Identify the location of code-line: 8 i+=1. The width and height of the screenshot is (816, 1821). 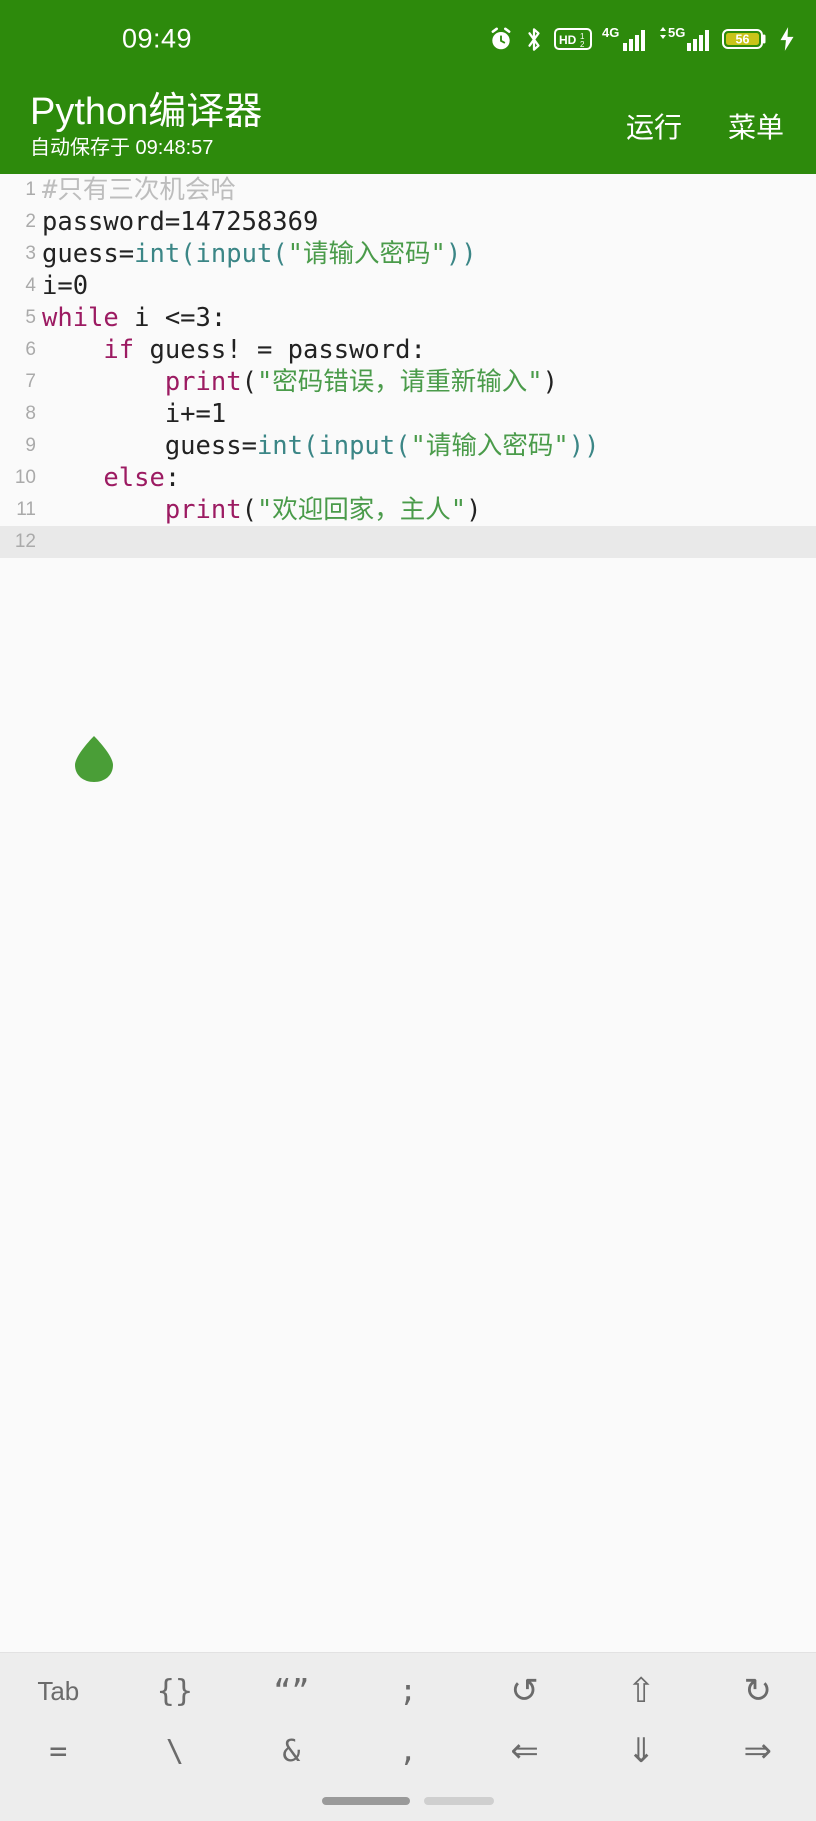
(408, 414).